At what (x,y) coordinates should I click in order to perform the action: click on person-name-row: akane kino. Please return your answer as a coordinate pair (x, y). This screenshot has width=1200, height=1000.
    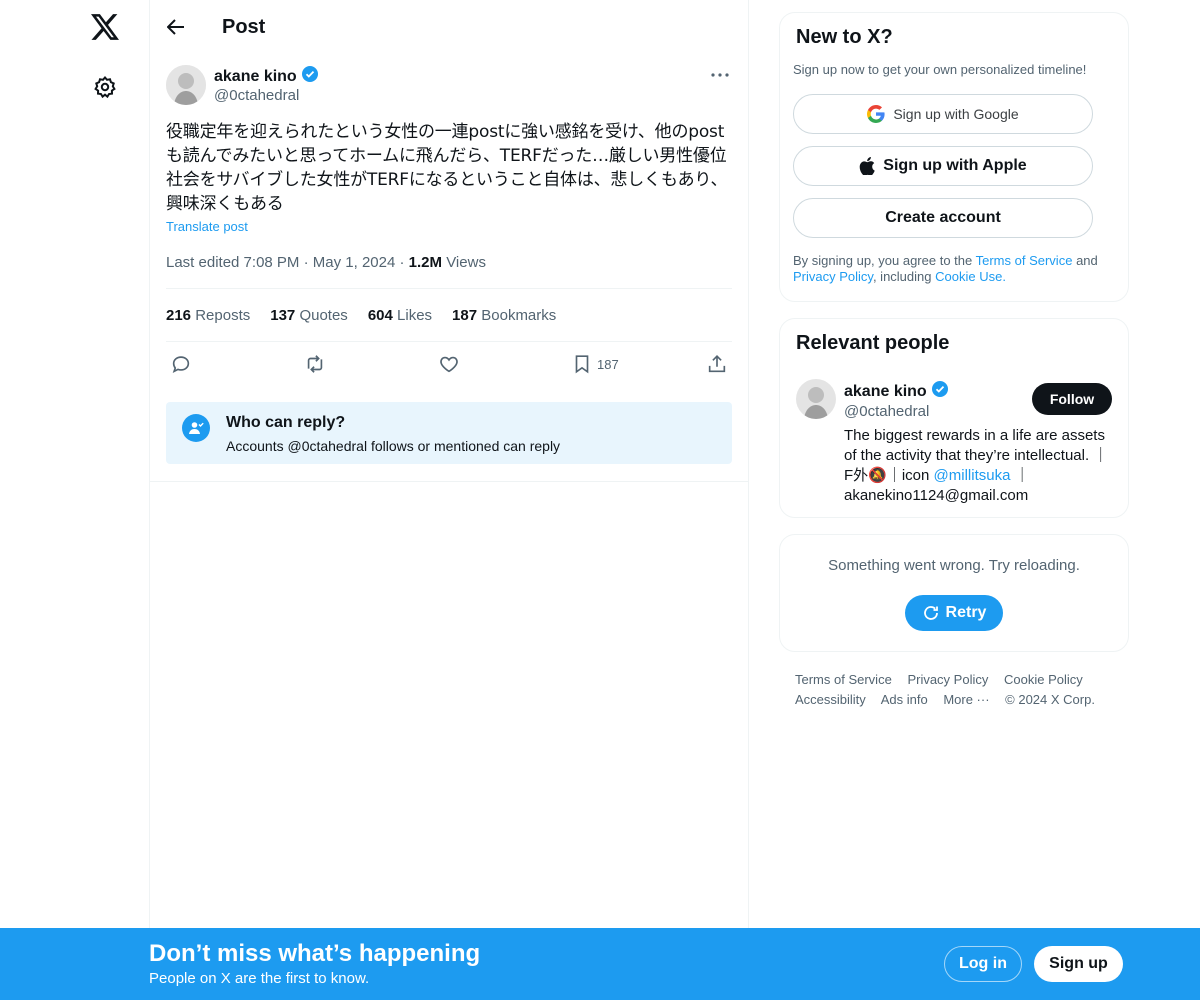
    Looking at the image, I should click on (896, 391).